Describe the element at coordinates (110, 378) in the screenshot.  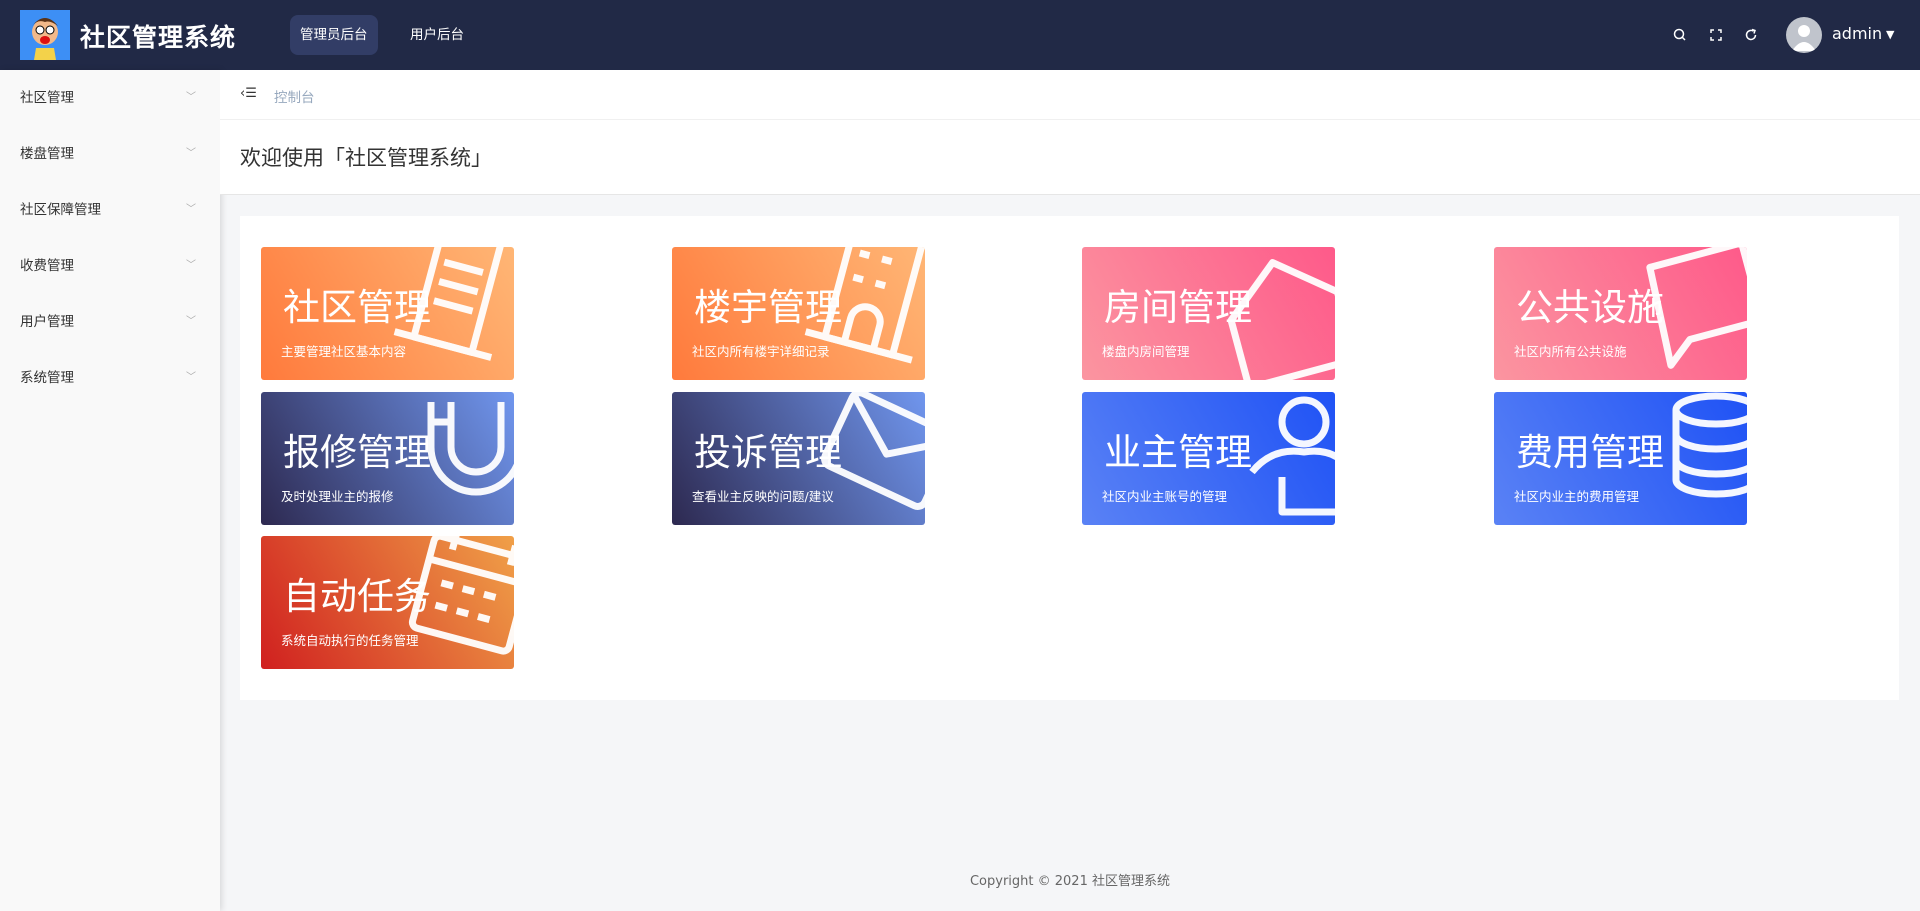
I see `sidebar-item-system: 系统管理 ﹀` at that location.